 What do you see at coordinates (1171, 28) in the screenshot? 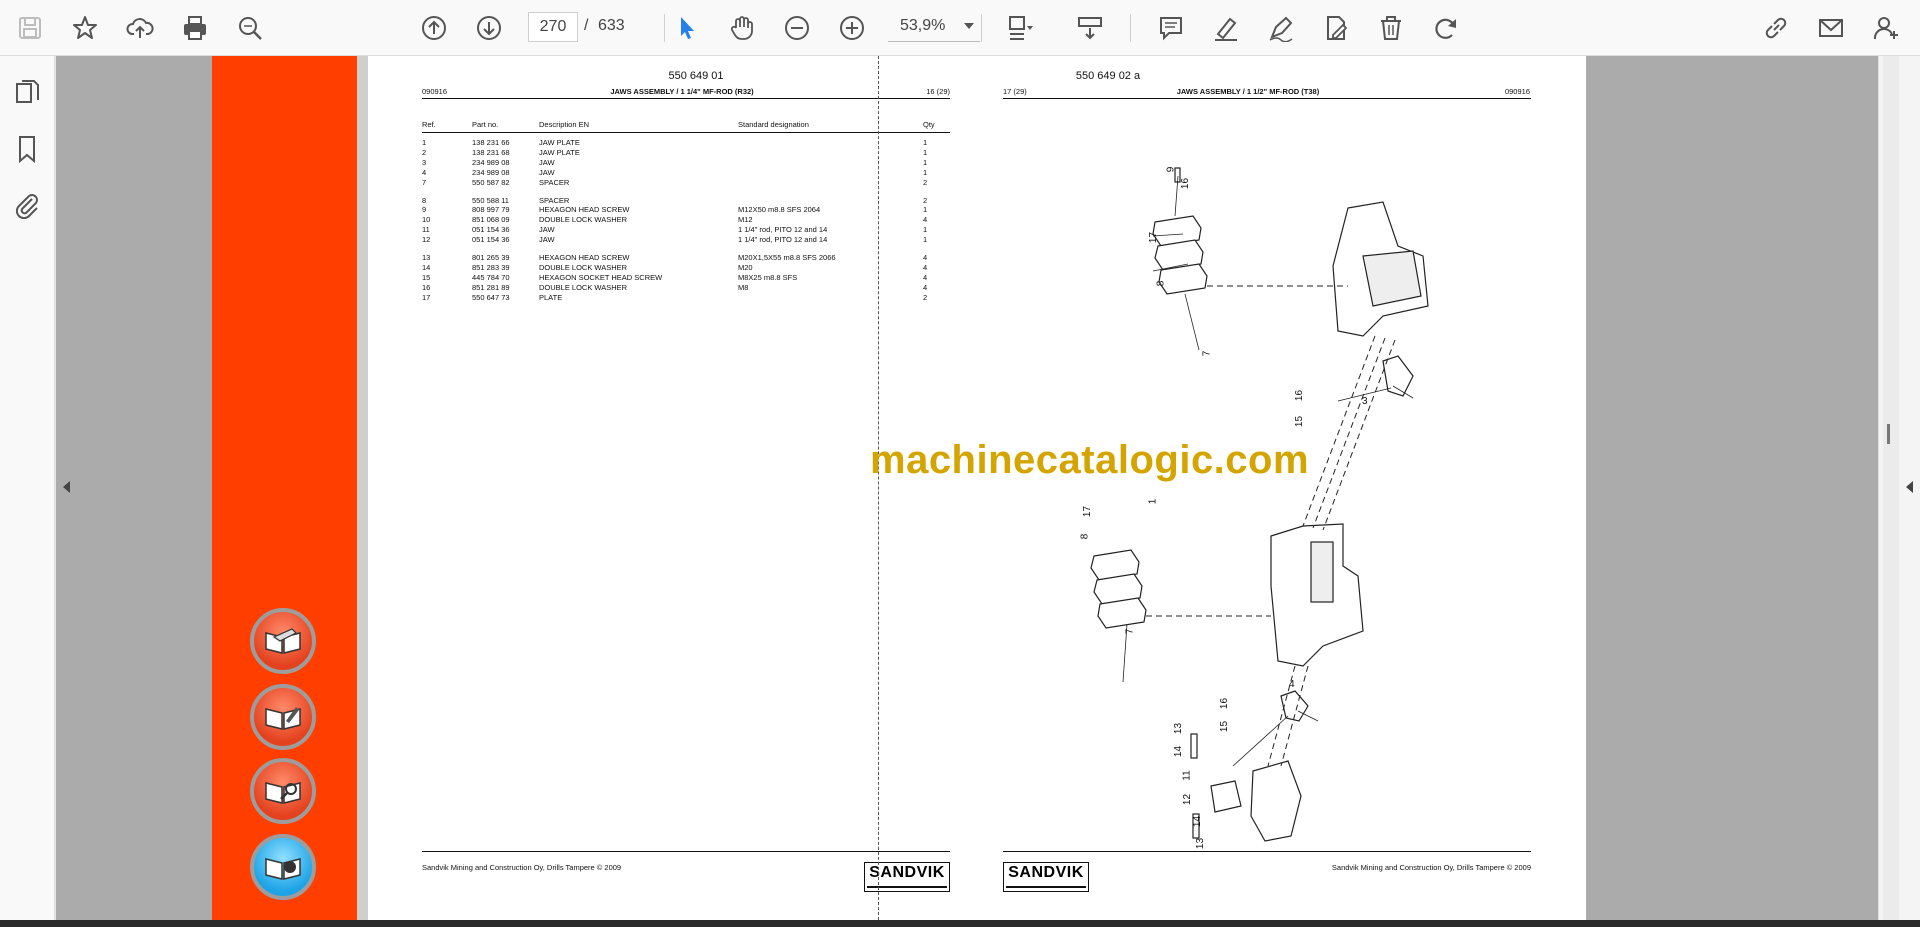
I see `comment-icon` at bounding box center [1171, 28].